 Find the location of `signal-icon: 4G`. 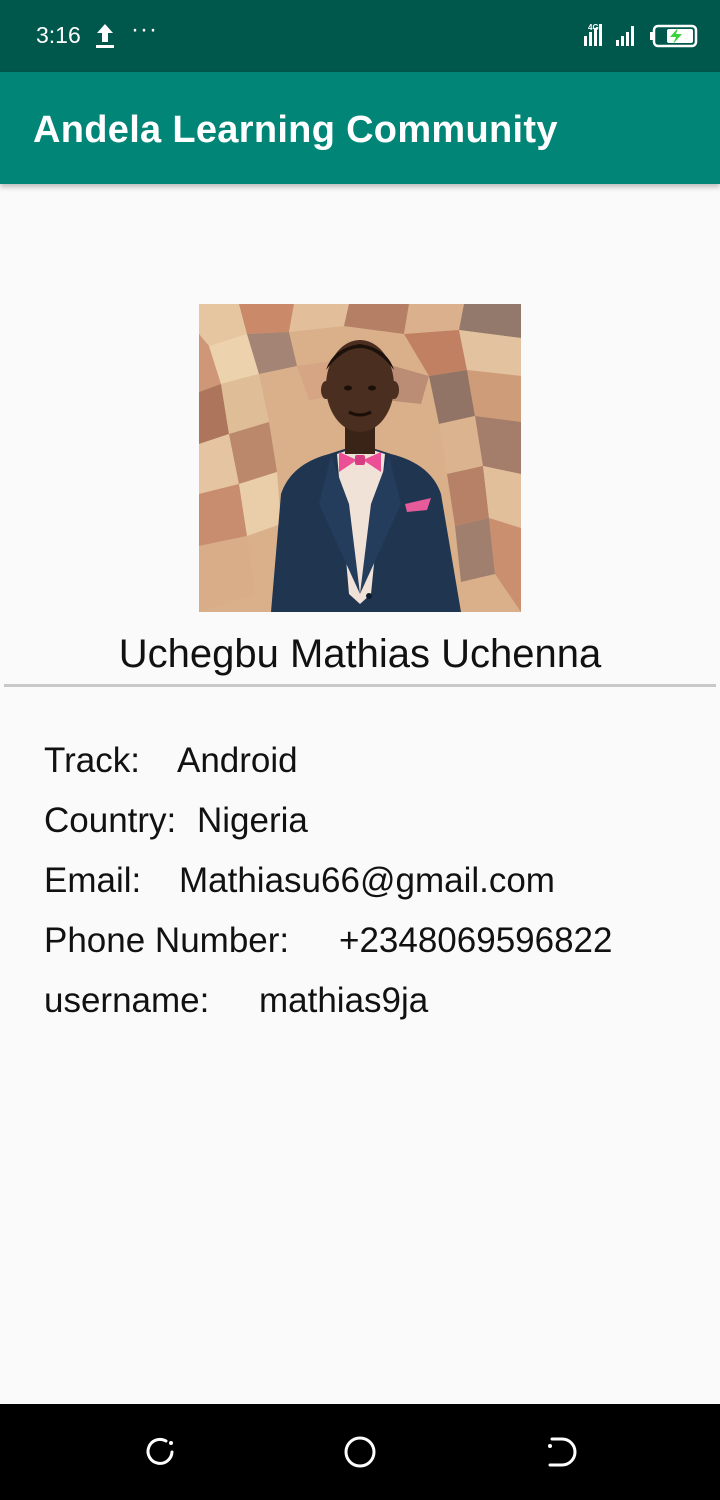

signal-icon: 4G is located at coordinates (609, 34).